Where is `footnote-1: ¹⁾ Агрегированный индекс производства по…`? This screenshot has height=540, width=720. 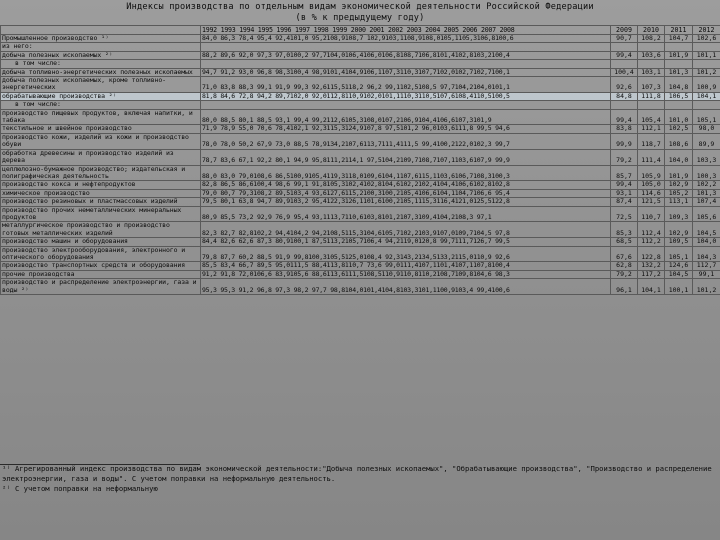
footnote-1: ¹⁾ Агрегированный индекс производства по… is located at coordinates (357, 473).